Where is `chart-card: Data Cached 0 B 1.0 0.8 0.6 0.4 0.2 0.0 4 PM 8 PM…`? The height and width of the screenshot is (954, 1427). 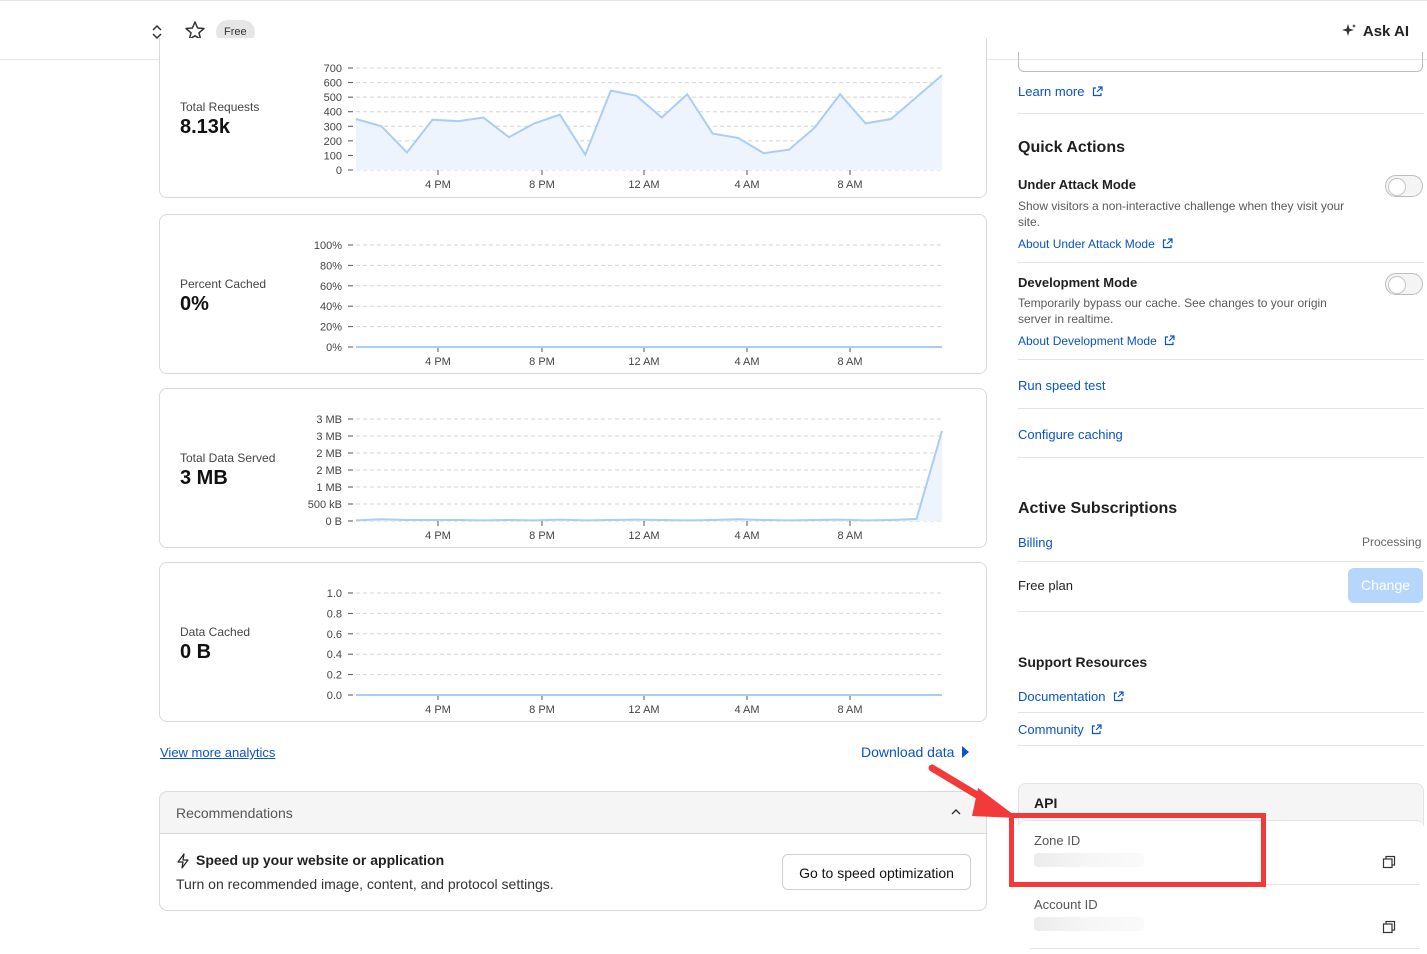
chart-card: Data Cached 0 B 1.0 0.8 0.6 0.4 0.2 0.0 4 PM 8 PM… is located at coordinates (573, 642).